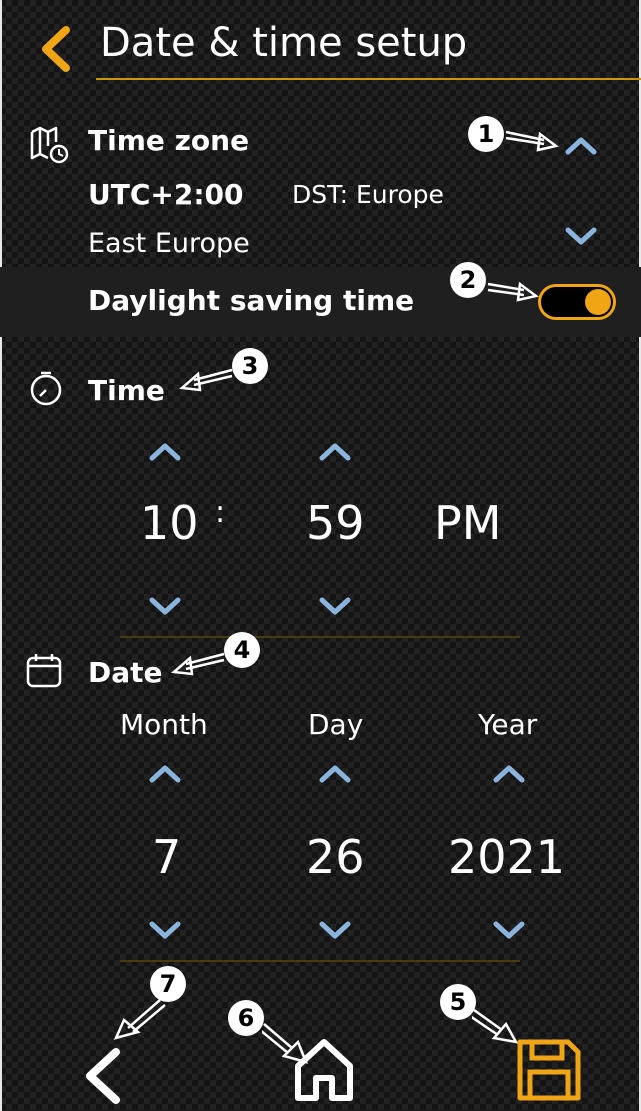  Describe the element at coordinates (166, 194) in the screenshot. I see `utc-offset: UTC+2:00` at that location.